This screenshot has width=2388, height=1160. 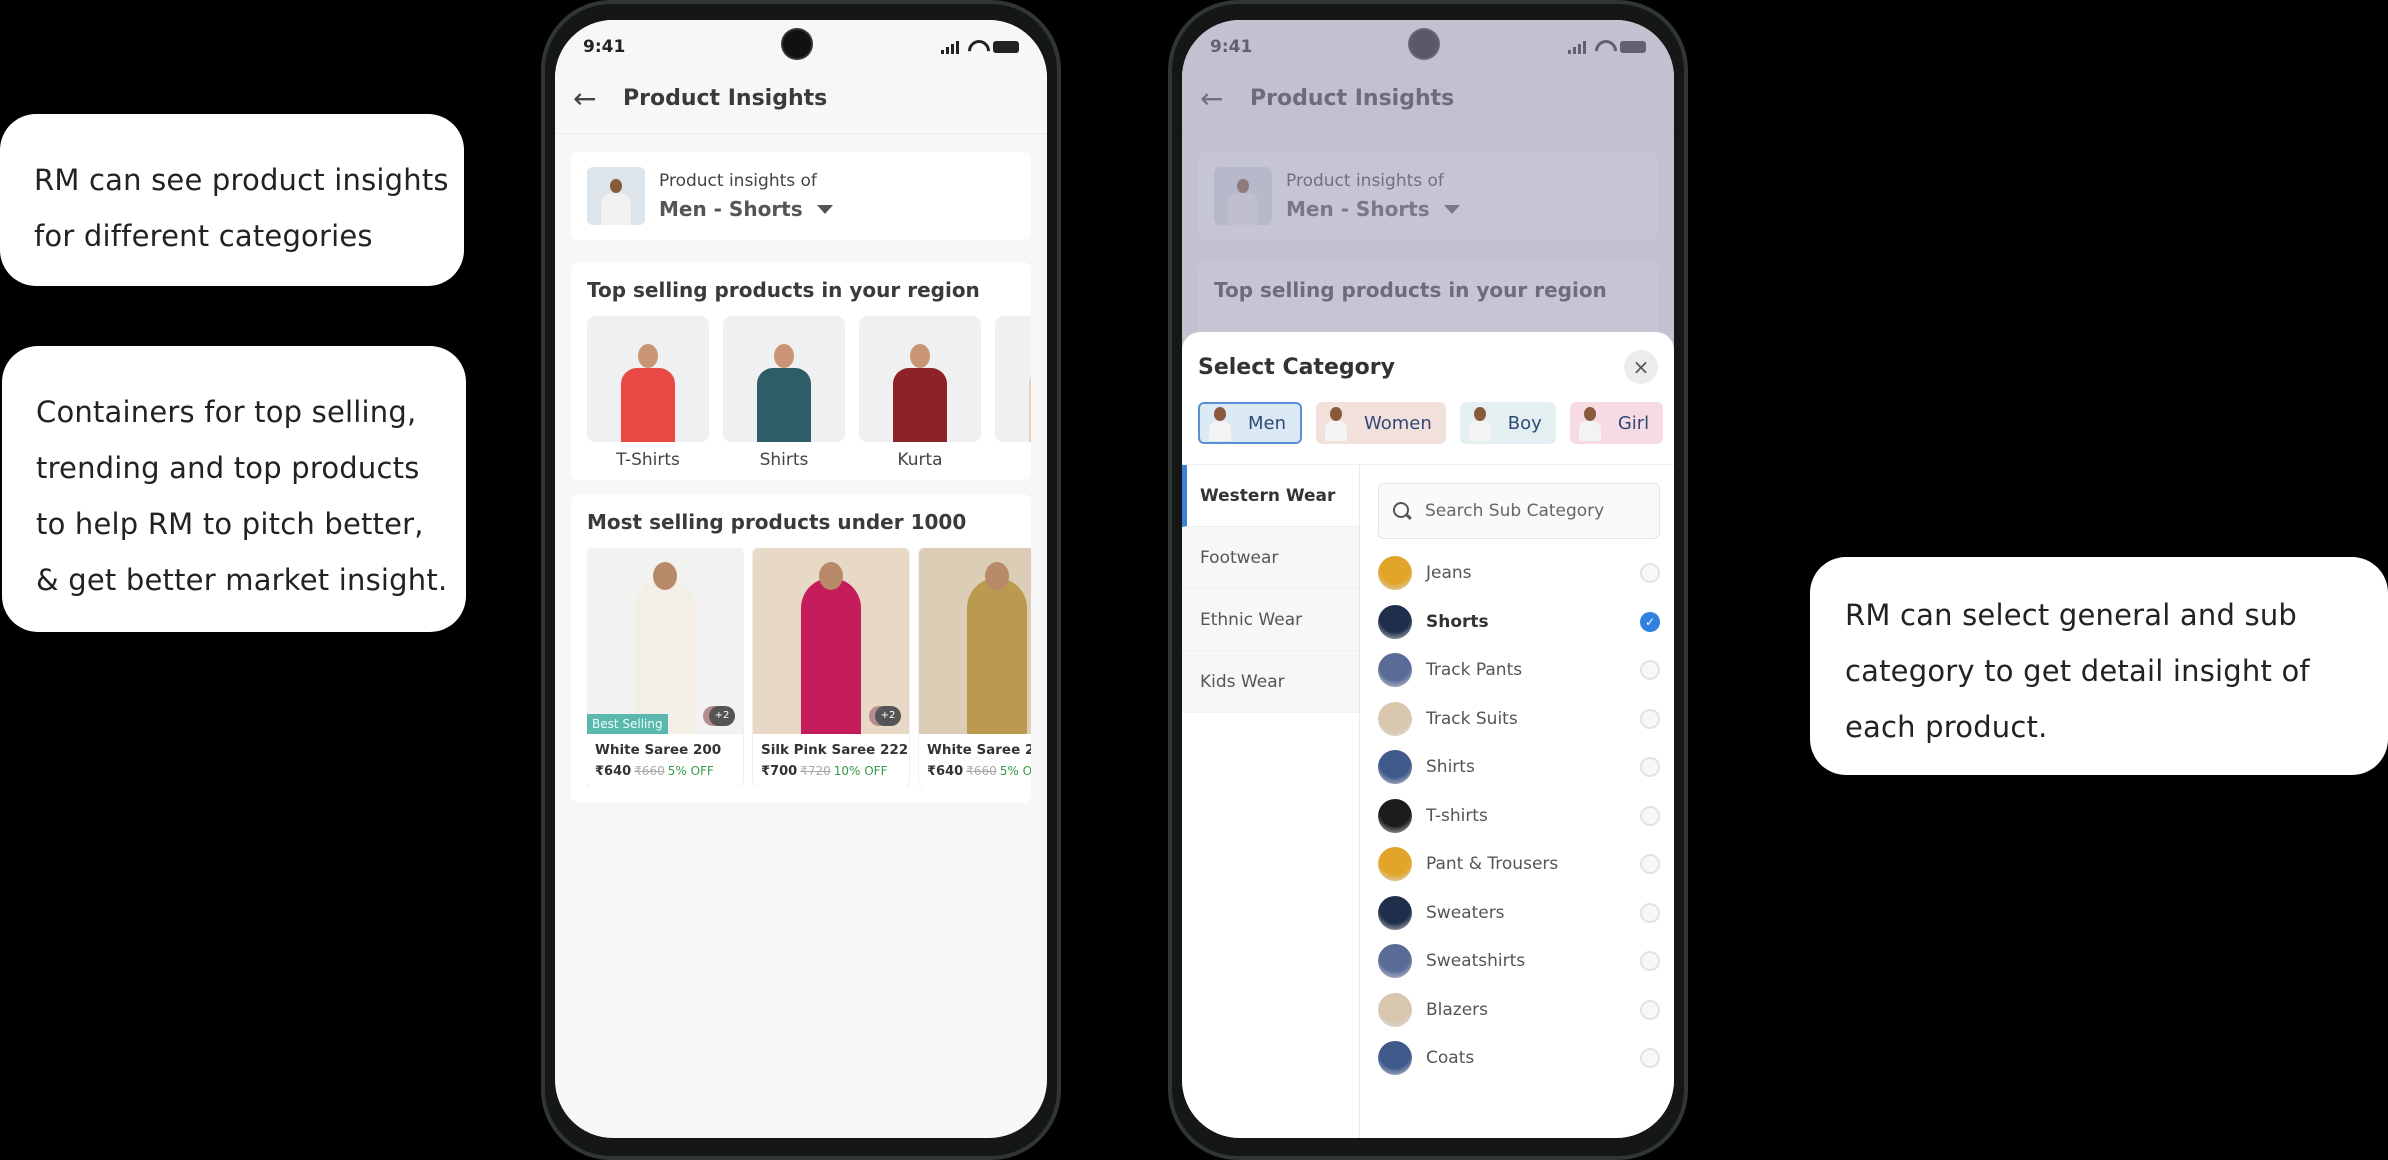 I want to click on product-mrp: ₹720, so click(x=815, y=771).